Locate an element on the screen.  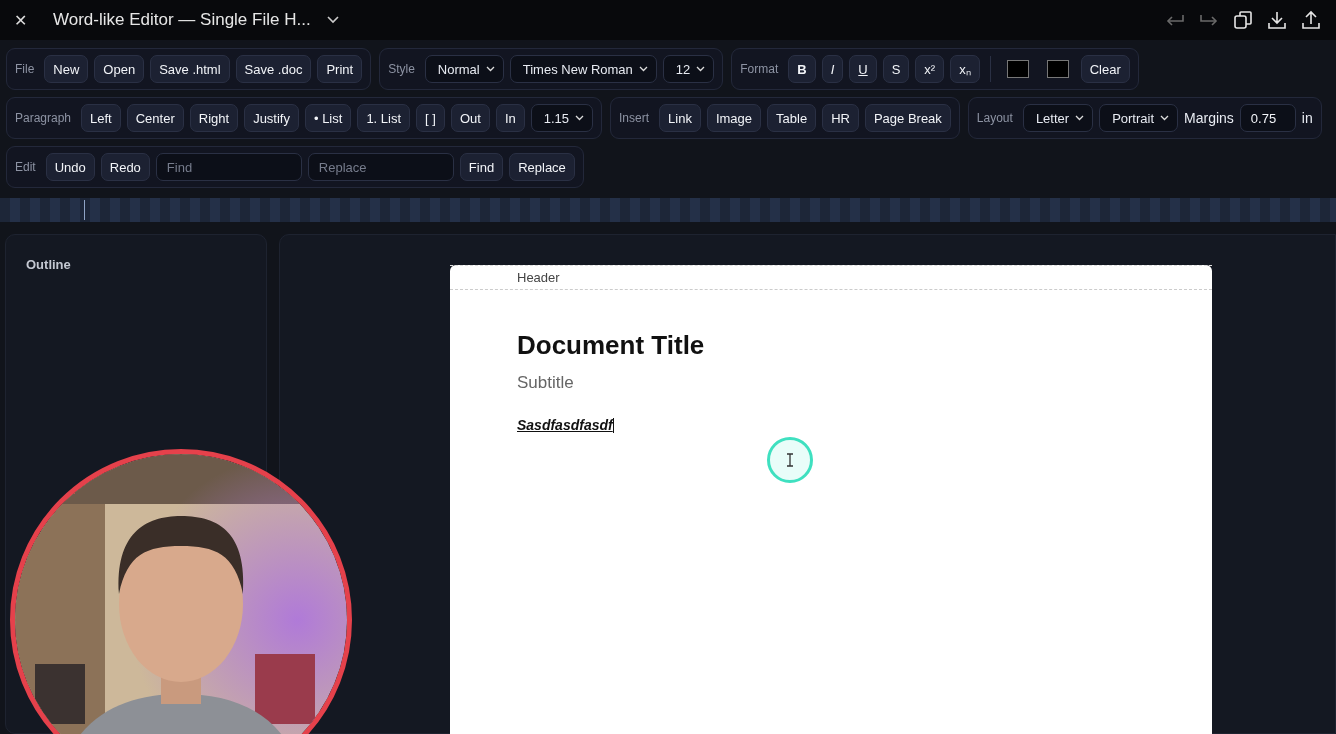
toolbar-button: B is located at coordinates (802, 69).